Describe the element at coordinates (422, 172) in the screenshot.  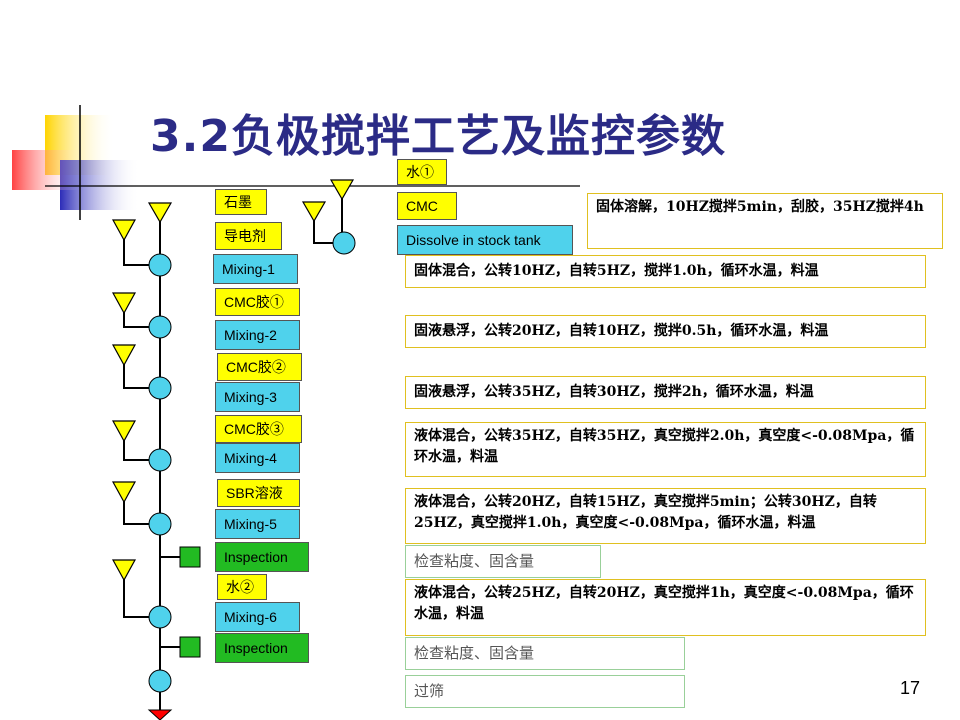
I see `water-1-label: 水①` at that location.